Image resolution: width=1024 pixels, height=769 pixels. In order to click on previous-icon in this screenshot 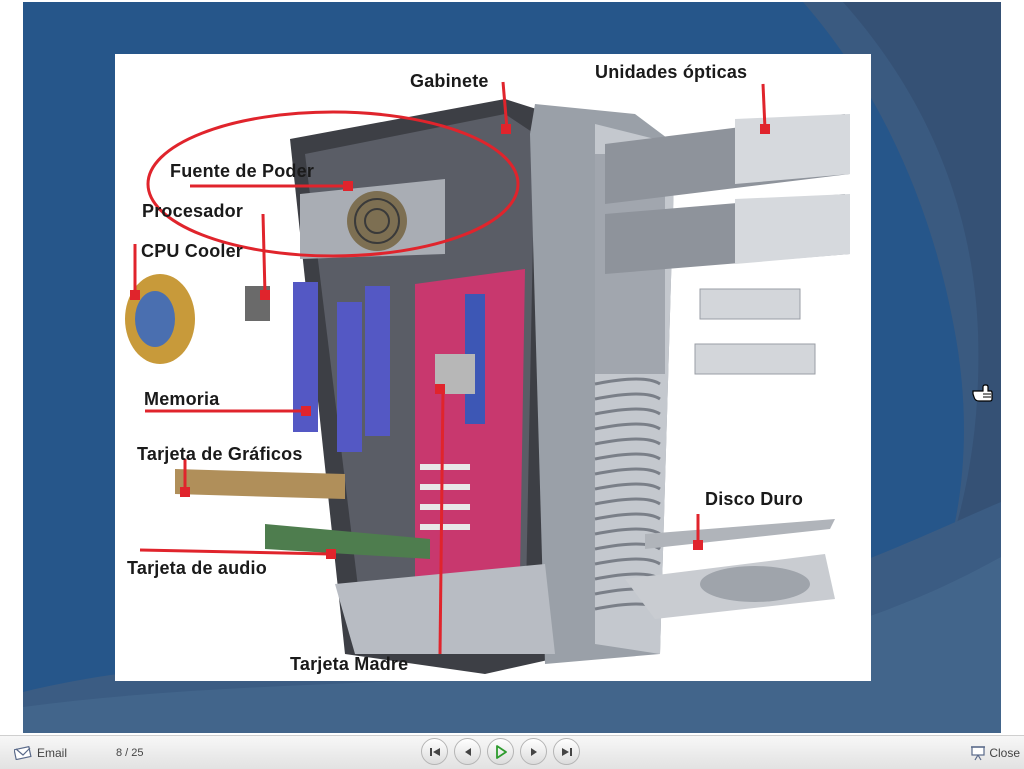, I will do `click(467, 751)`.